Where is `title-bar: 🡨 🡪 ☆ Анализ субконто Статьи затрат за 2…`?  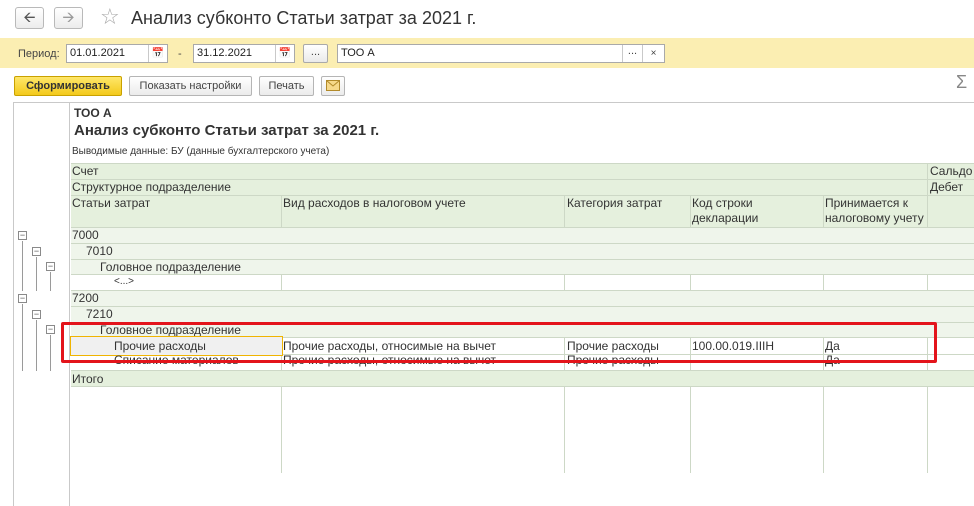
title-bar: 🡨 🡪 ☆ Анализ субконто Статьи затрат за 2… is located at coordinates (487, 19).